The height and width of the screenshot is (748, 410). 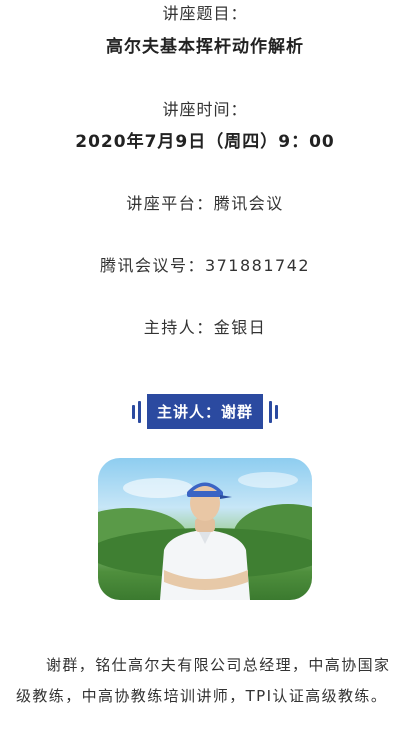 I want to click on speaker-label: 主讲人：谢群, so click(x=204, y=411).